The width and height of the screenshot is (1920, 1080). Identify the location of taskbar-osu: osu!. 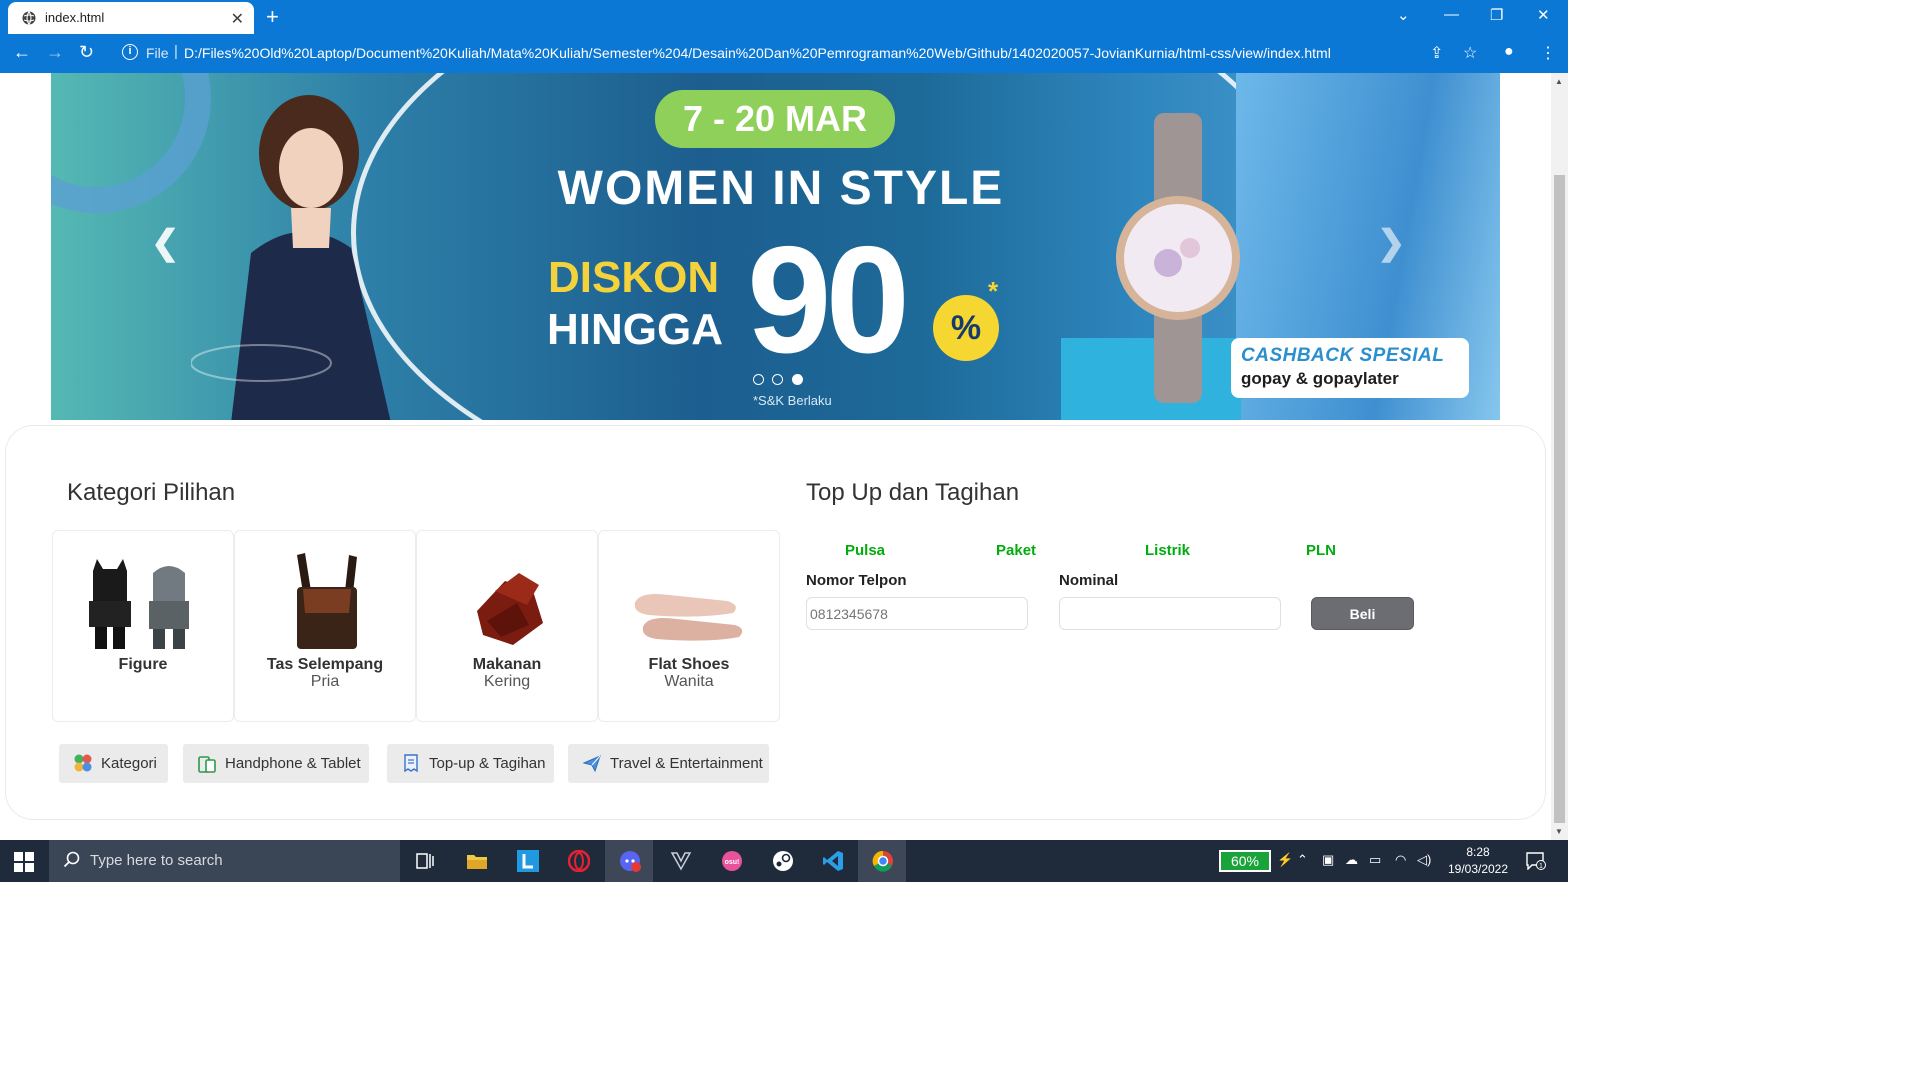
(731, 861).